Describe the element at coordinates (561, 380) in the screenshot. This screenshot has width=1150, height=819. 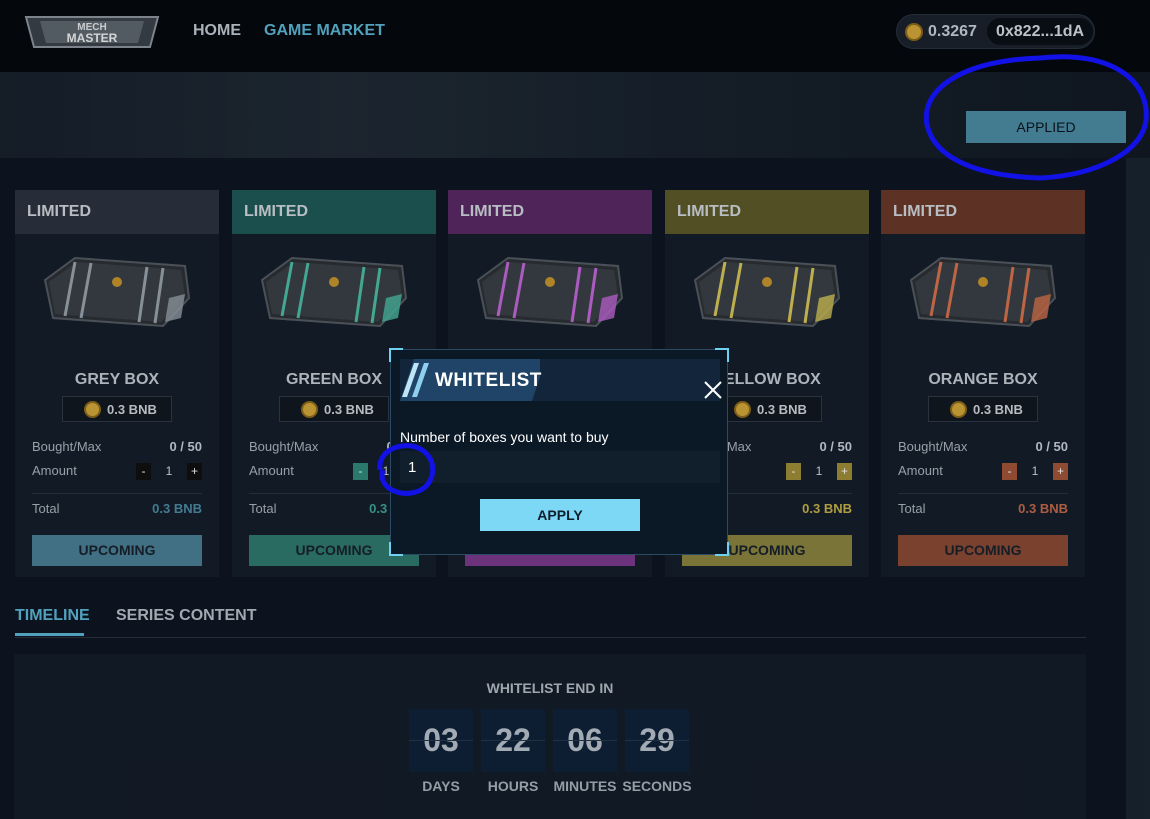
I see `modal-header: WHITELIST` at that location.